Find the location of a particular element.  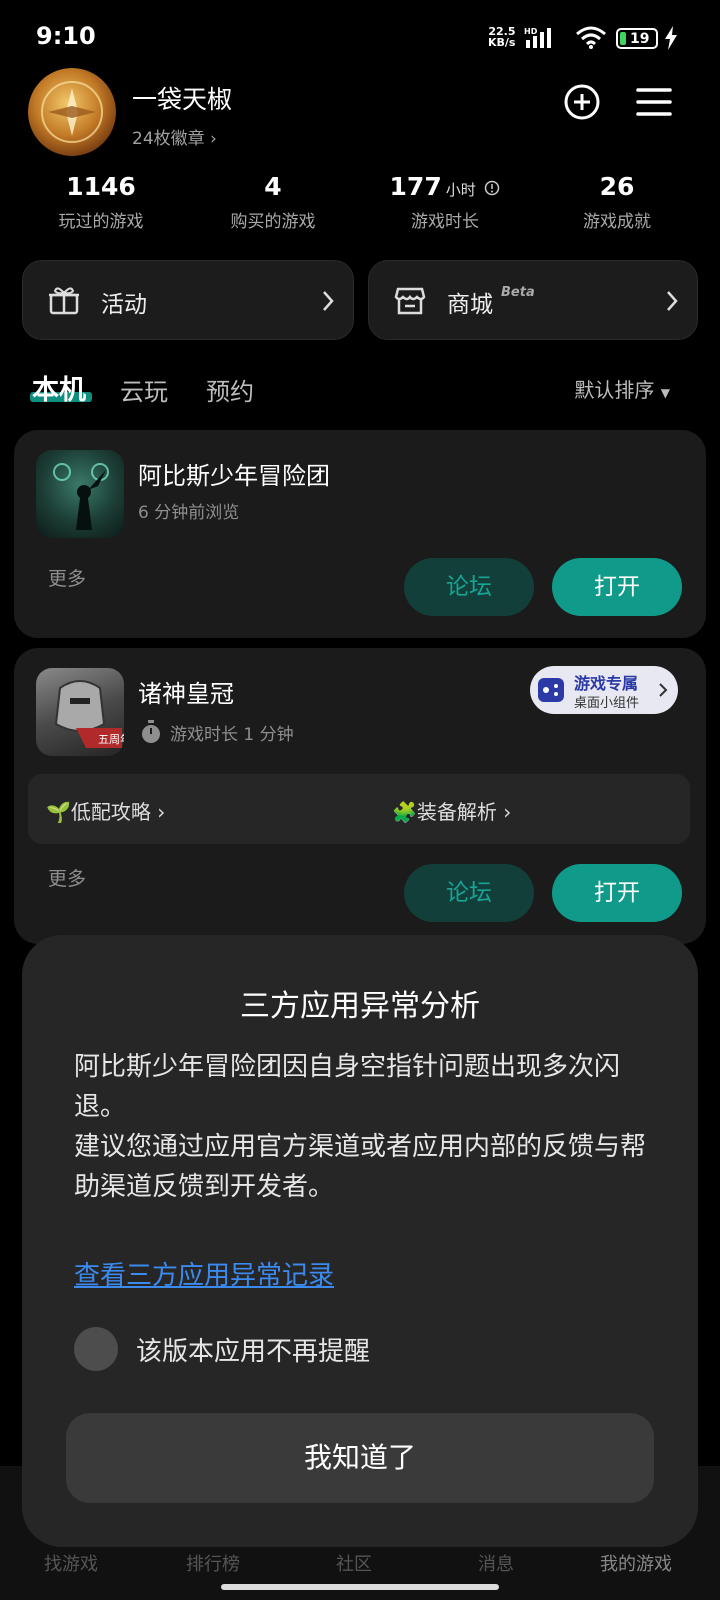

cellular-signal-icon: HD is located at coordinates (537, 37).